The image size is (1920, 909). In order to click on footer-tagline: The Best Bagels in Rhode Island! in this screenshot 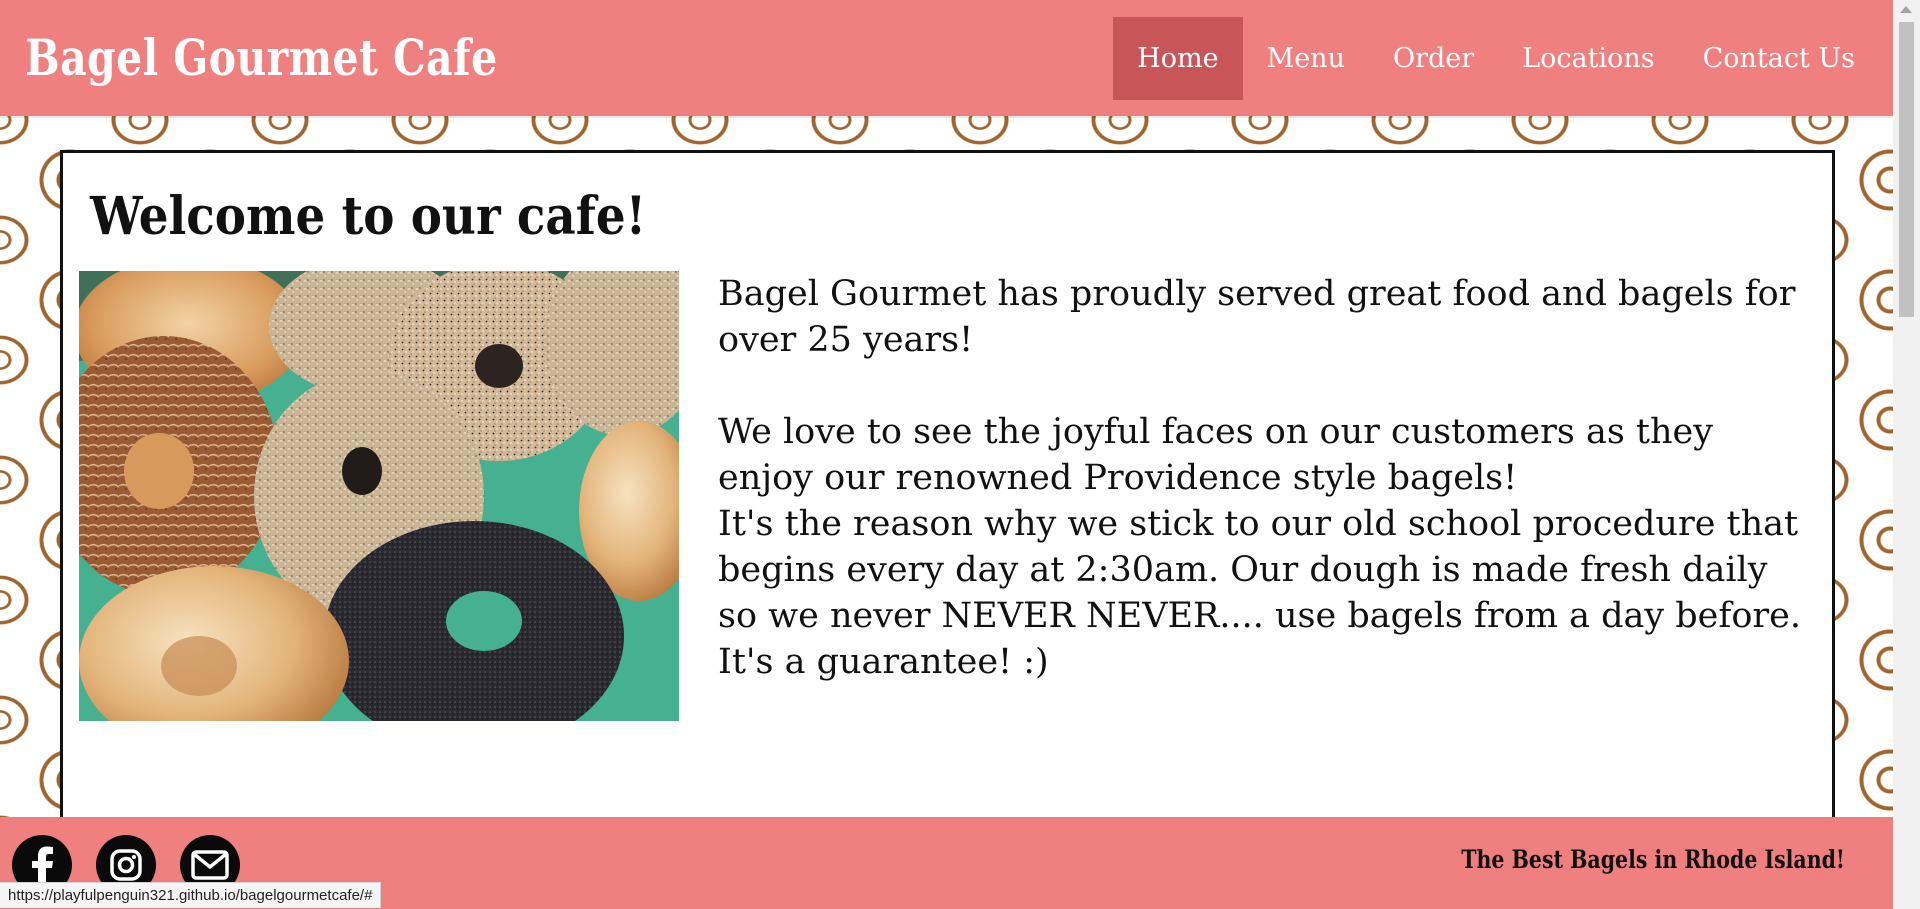, I will do `click(1653, 859)`.